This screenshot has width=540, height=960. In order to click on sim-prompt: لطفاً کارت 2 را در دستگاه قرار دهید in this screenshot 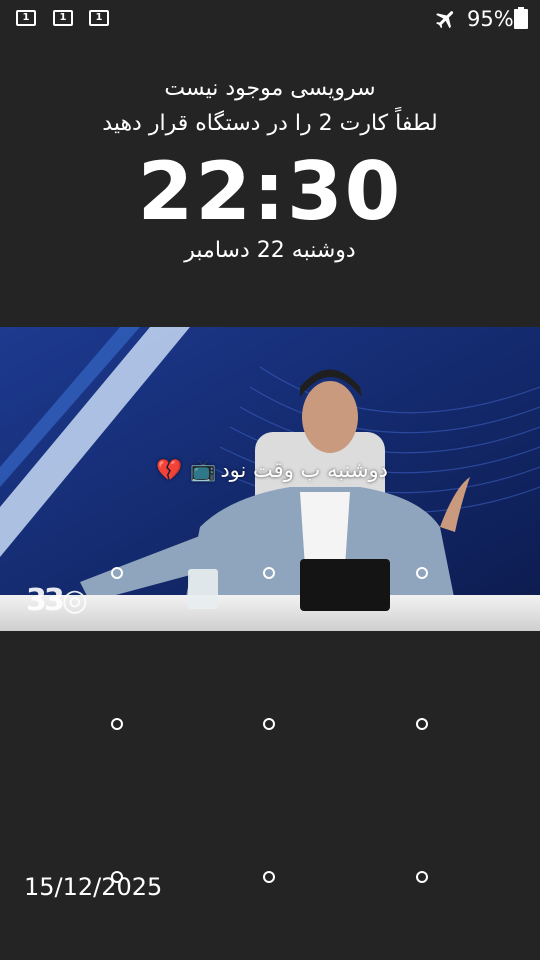, I will do `click(270, 123)`.